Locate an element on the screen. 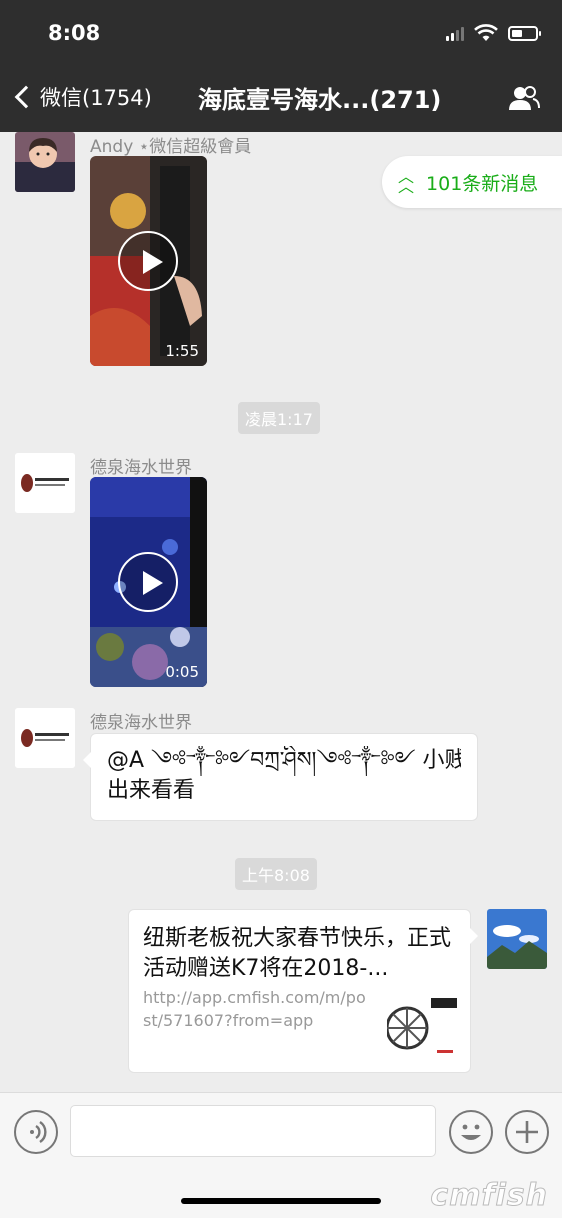 This screenshot has width=562, height=1218. video-message: 1:55 is located at coordinates (148, 261).